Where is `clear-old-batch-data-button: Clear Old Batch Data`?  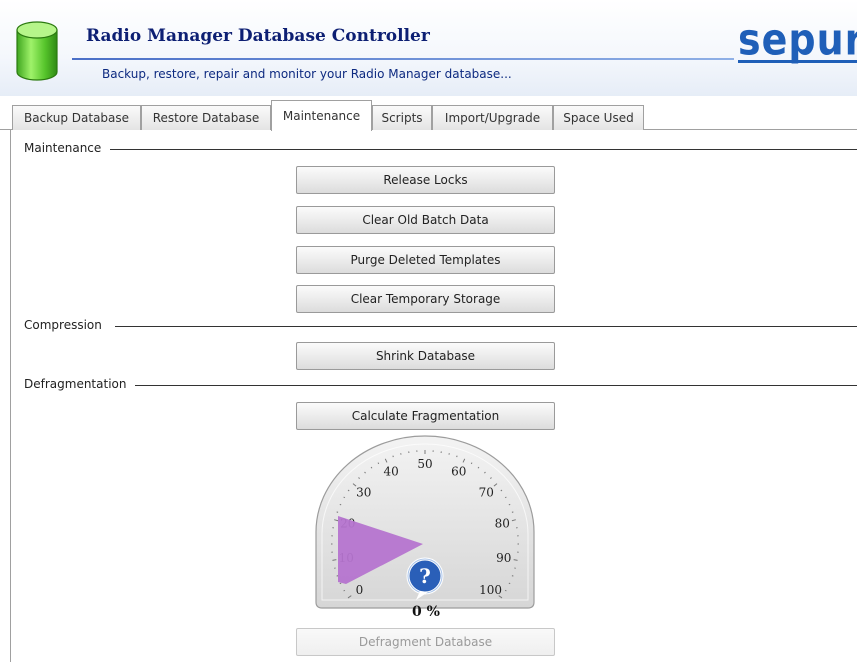 clear-old-batch-data-button: Clear Old Batch Data is located at coordinates (425, 220).